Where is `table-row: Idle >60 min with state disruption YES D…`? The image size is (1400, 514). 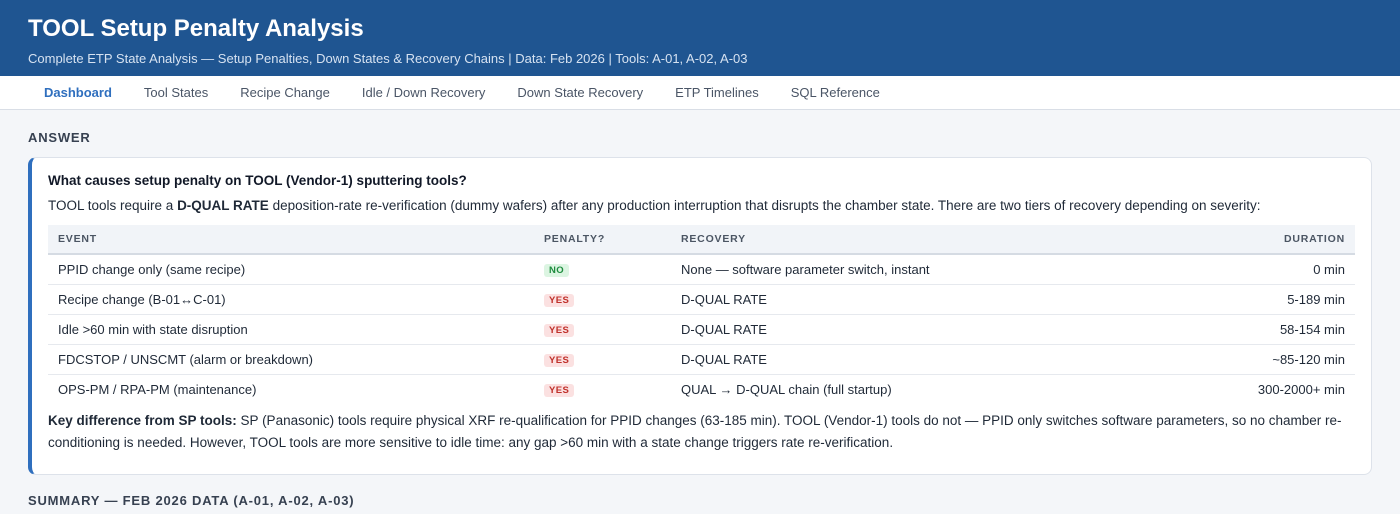
table-row: Idle >60 min with state disruption YES D… is located at coordinates (701, 329).